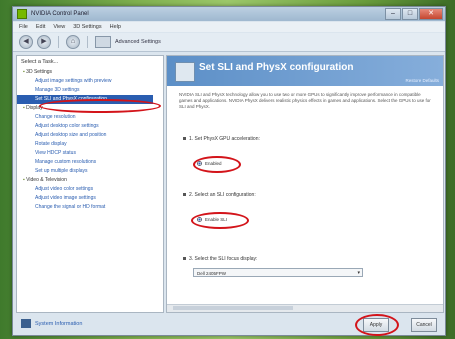  Describe the element at coordinates (90, 189) in the screenshot. I see `tree-item: Adjust video color settings` at that location.